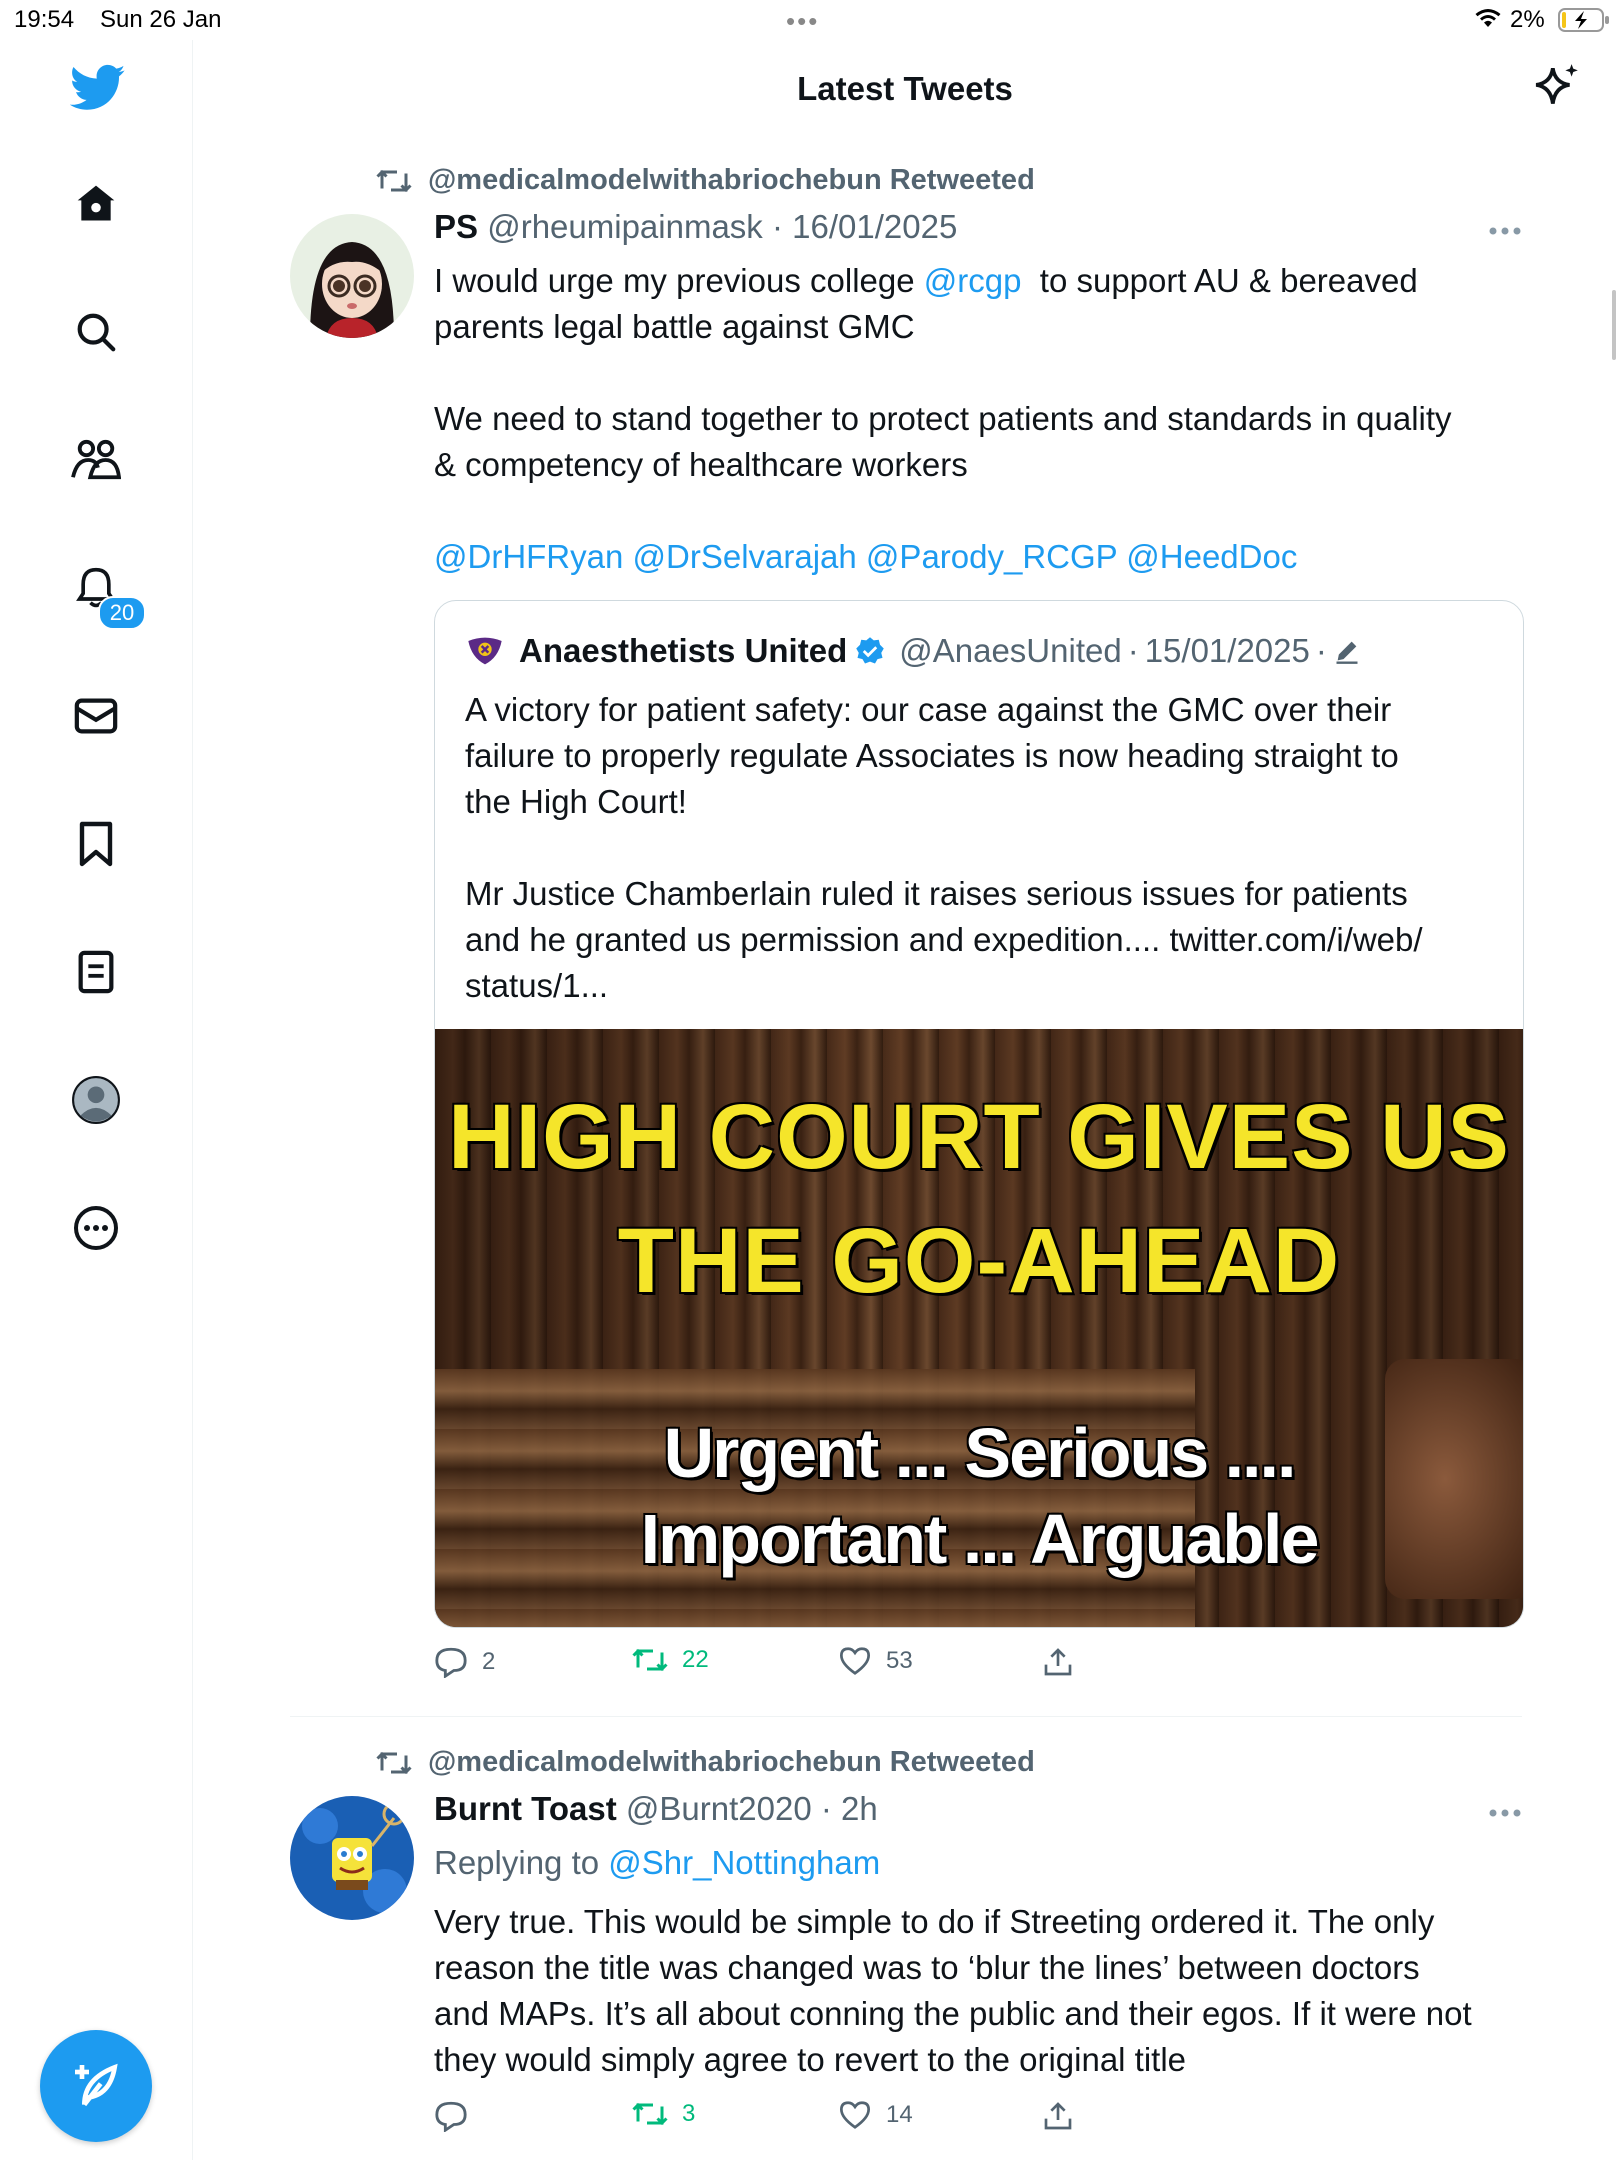 The height and width of the screenshot is (2160, 1620). Describe the element at coordinates (683, 651) in the screenshot. I see `quote-author-name: Anaesthetists United` at that location.